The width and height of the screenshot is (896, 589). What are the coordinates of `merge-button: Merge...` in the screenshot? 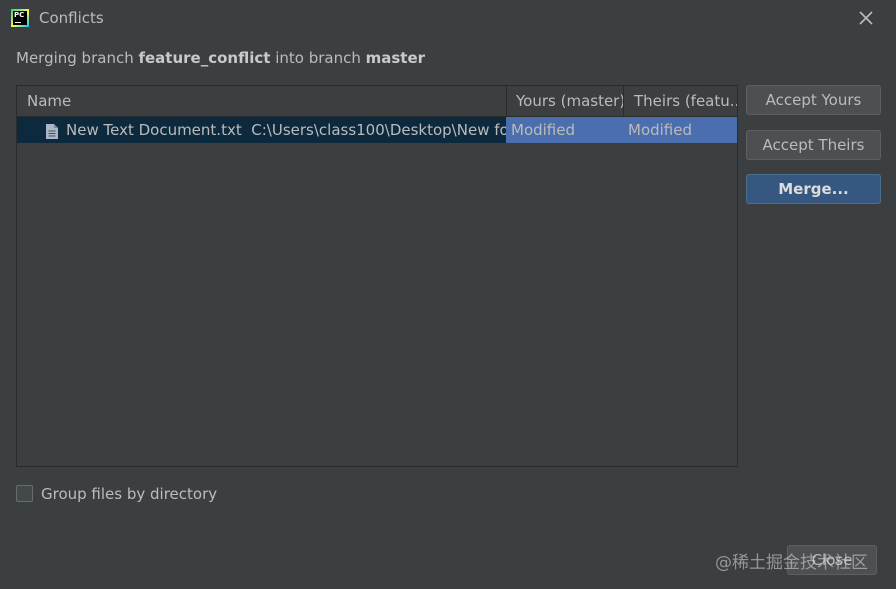 It's located at (813, 189).